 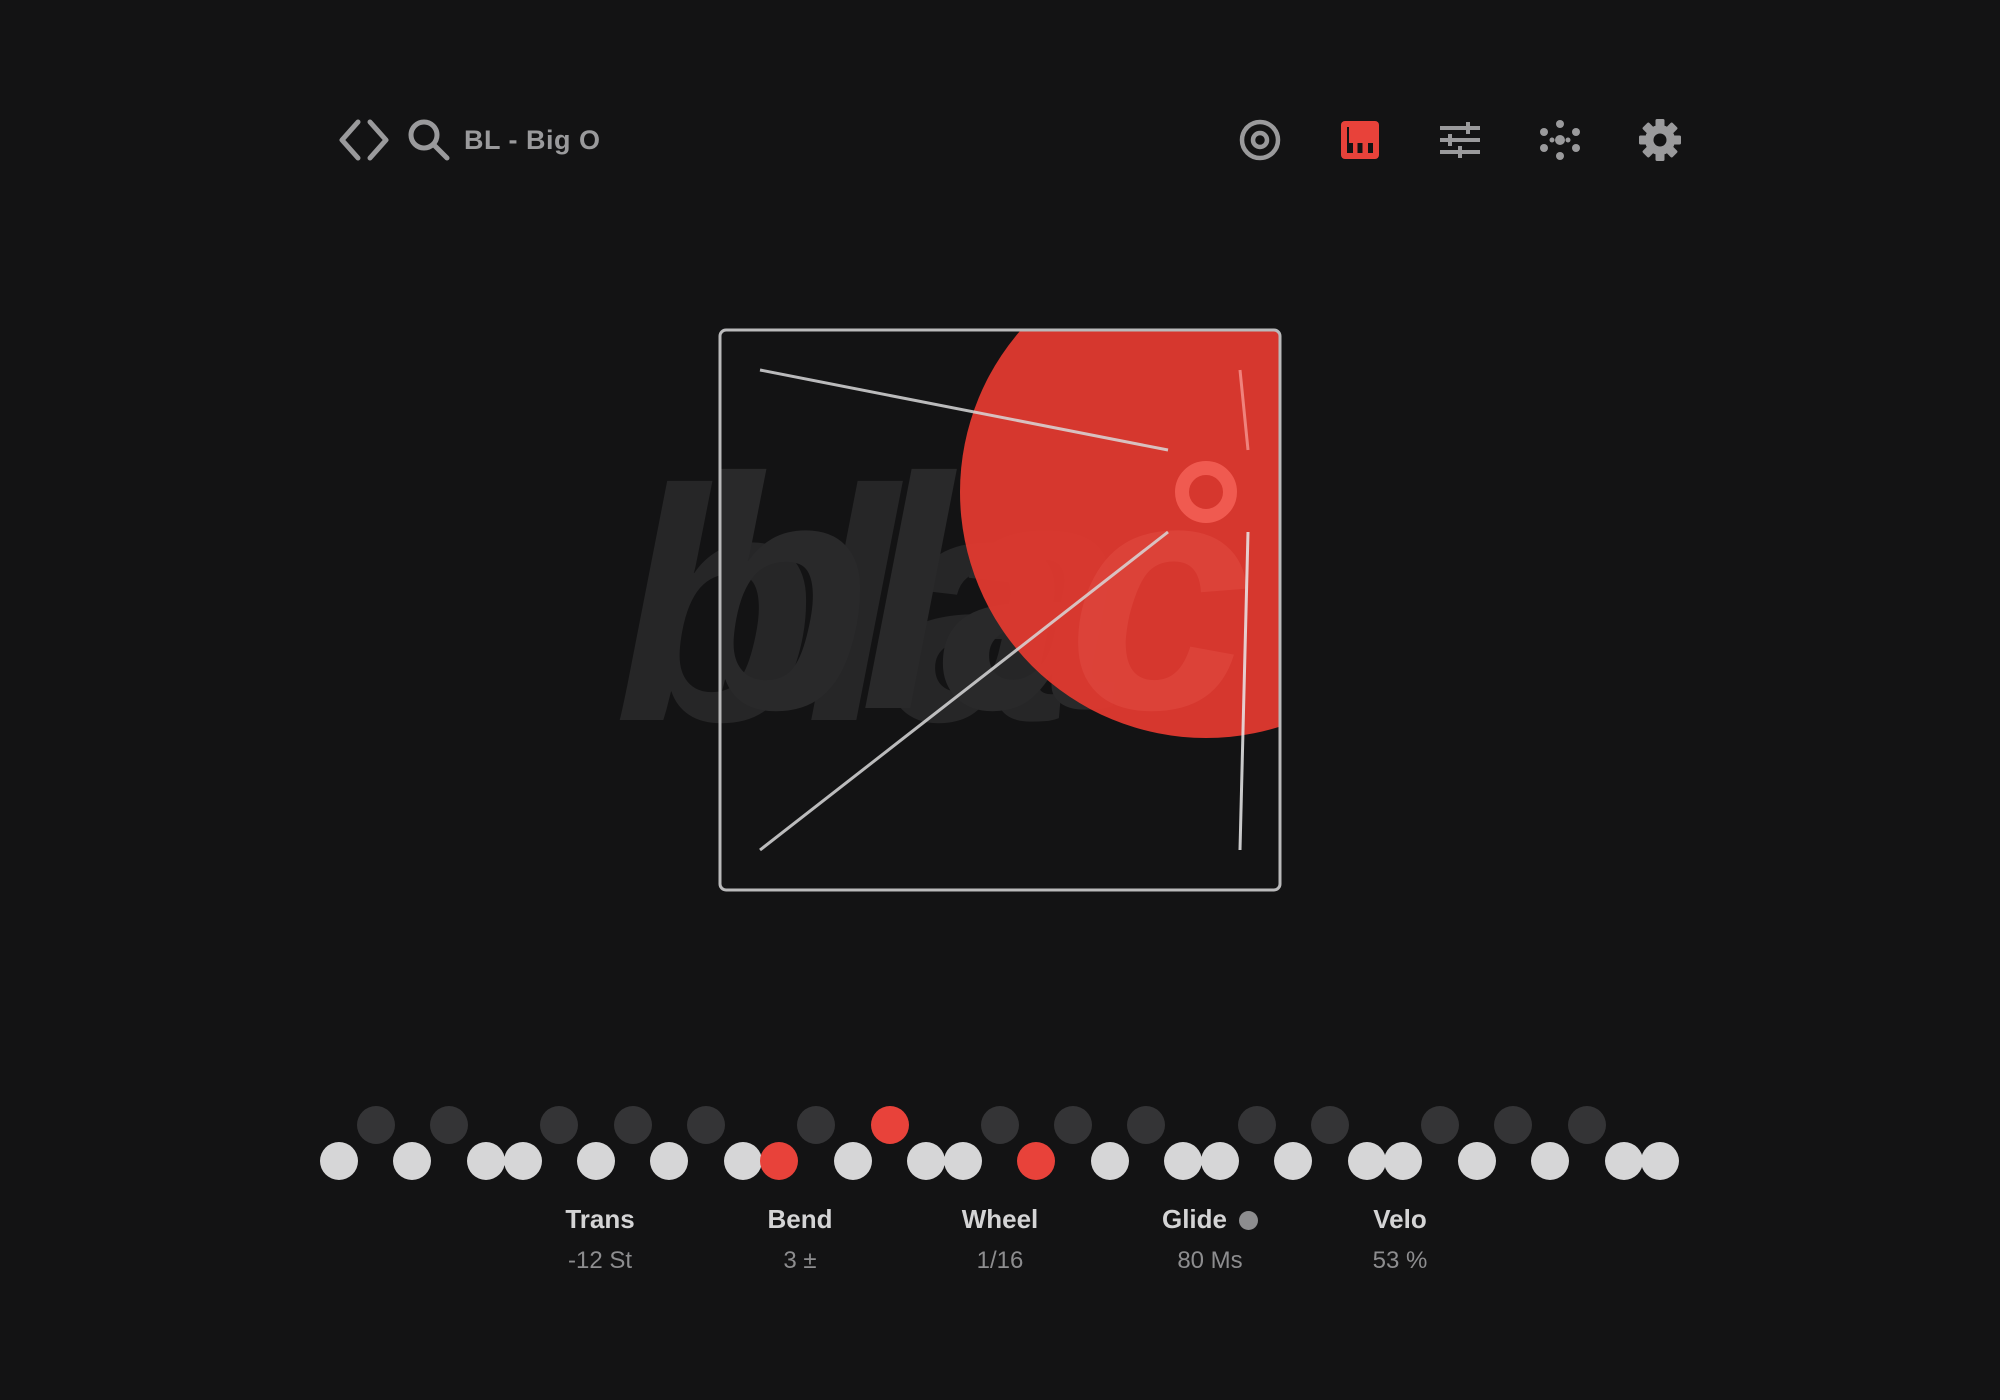 I want to click on param-label: Velo, so click(x=1400, y=1219).